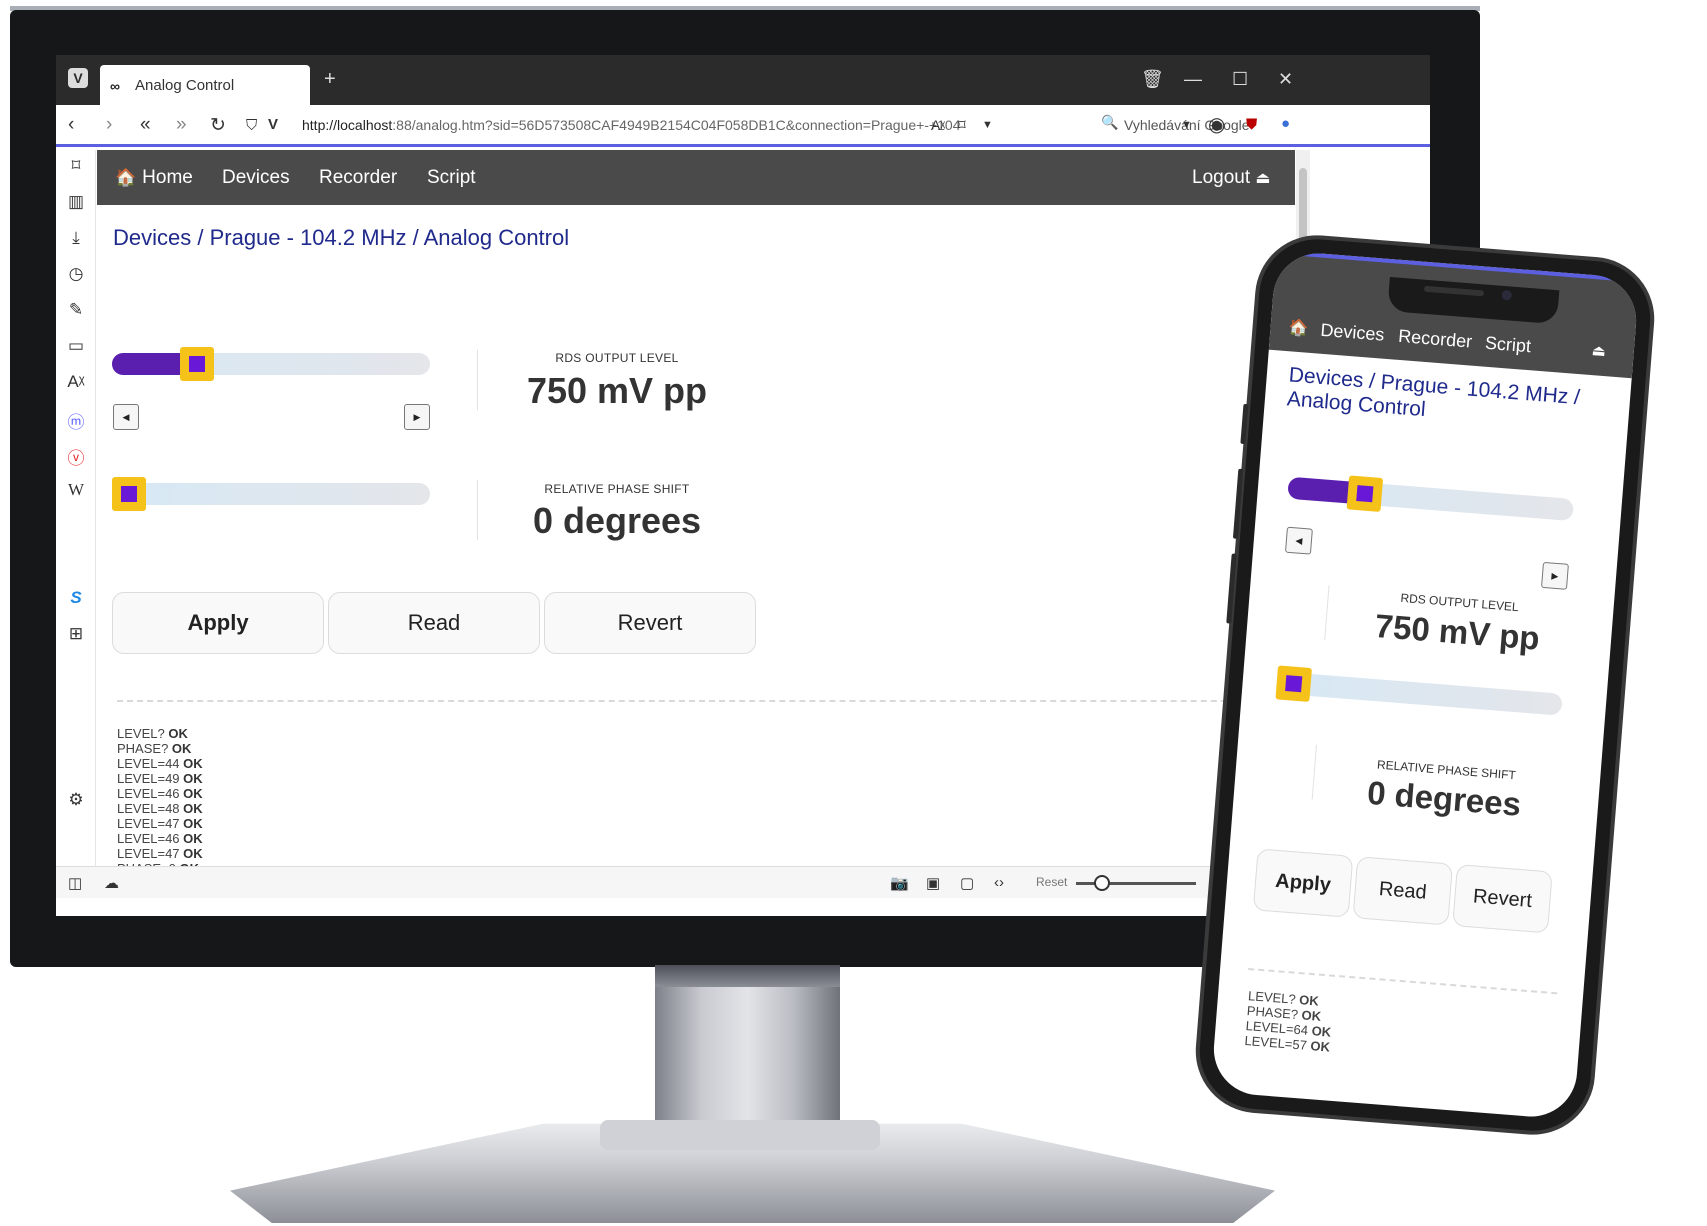  What do you see at coordinates (933, 883) in the screenshot?
I see `image-icon: ▣` at bounding box center [933, 883].